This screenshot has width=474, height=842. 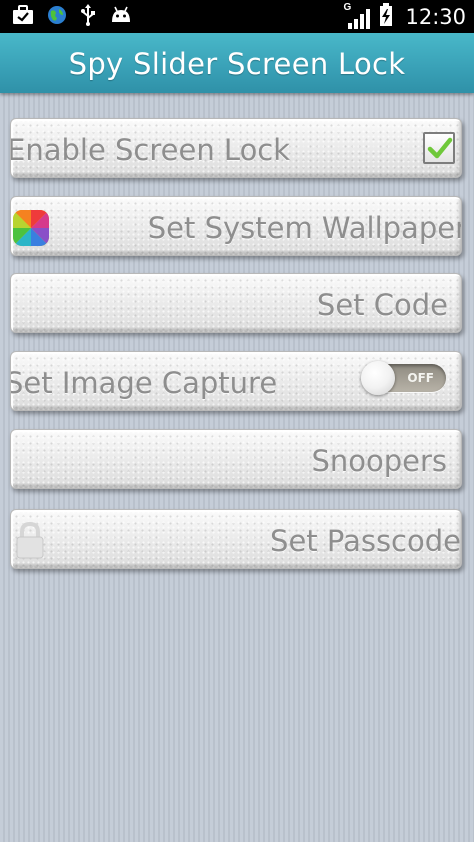 What do you see at coordinates (236, 539) in the screenshot?
I see `set-passcode-item: Set Passcode` at bounding box center [236, 539].